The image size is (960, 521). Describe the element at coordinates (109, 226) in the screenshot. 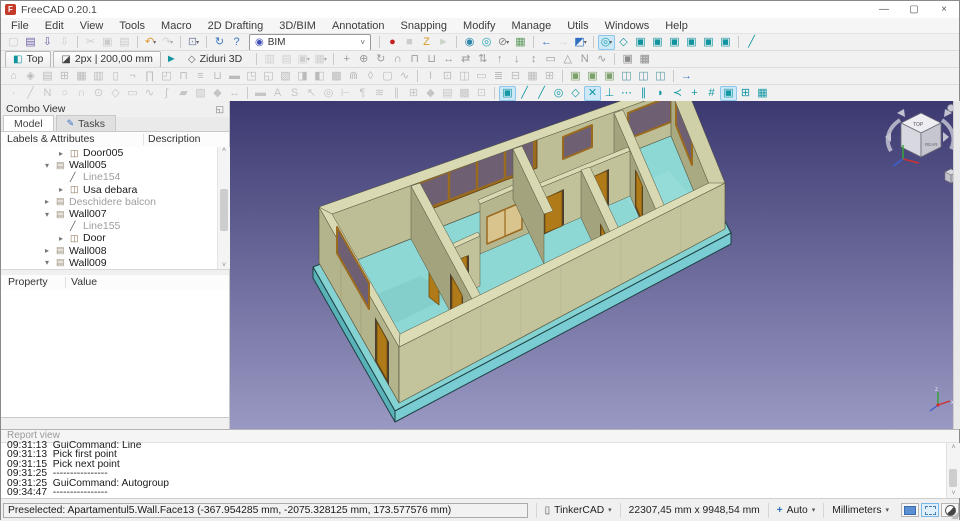

I see `tree-item-line155: ╱ Line155` at that location.